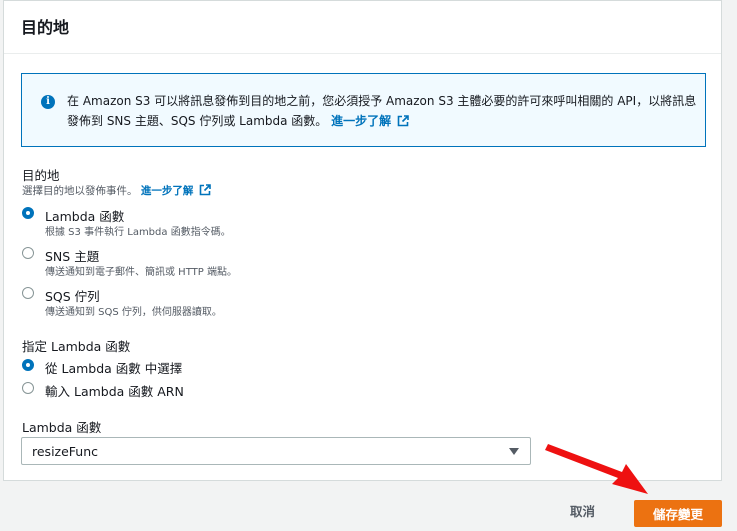  I want to click on radio-label: 從 Lambda 函數 中選擇, so click(114, 368).